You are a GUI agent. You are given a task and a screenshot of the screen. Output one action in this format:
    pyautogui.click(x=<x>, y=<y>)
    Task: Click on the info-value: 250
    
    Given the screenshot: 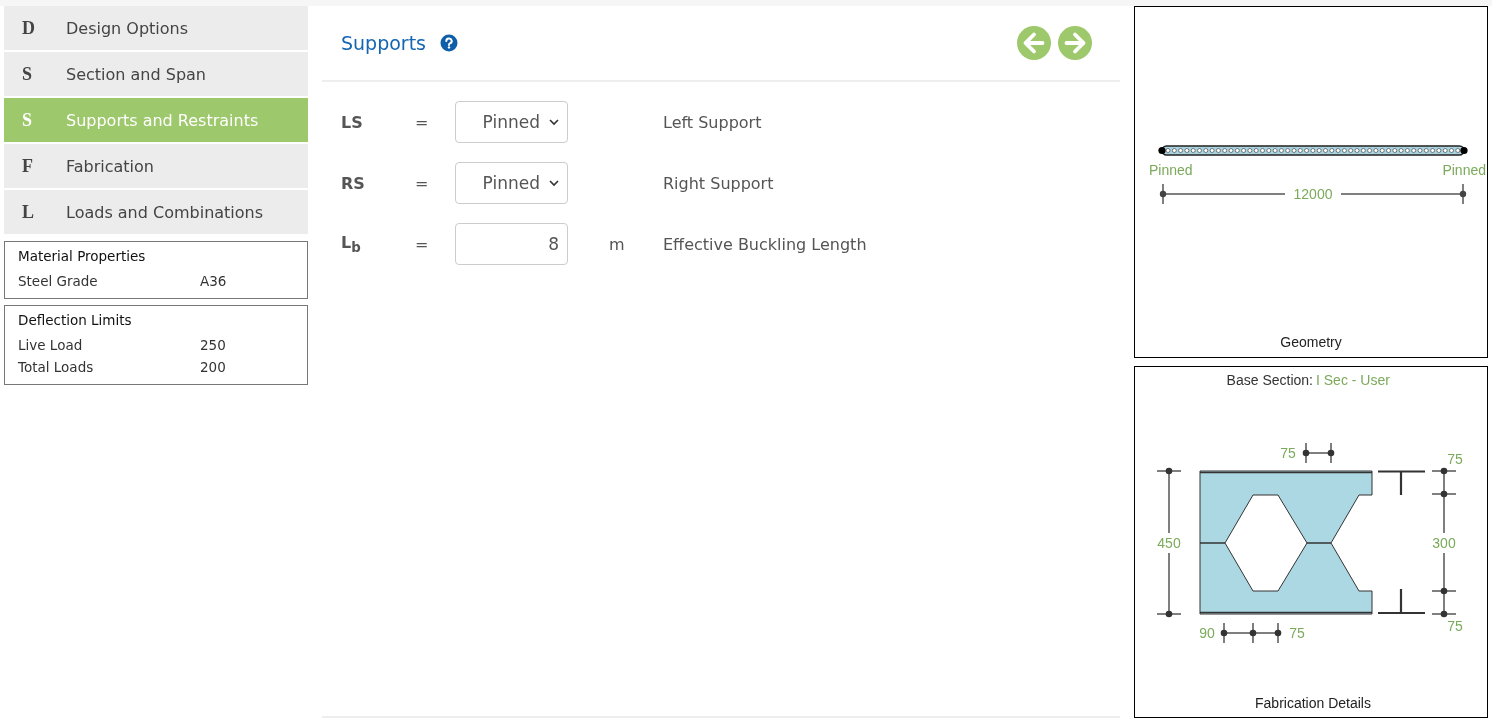 What is the action you would take?
    pyautogui.click(x=213, y=345)
    